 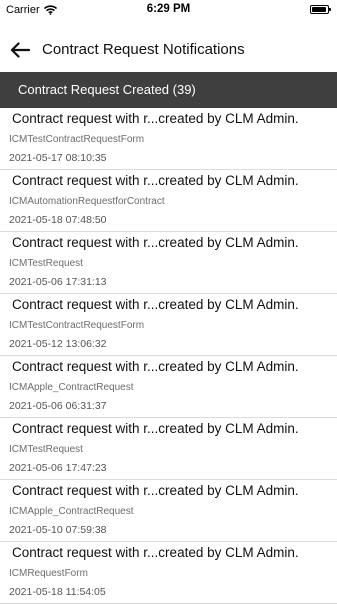 I want to click on notification-timestamp: 2021-05-06 06:31:37, so click(x=58, y=406).